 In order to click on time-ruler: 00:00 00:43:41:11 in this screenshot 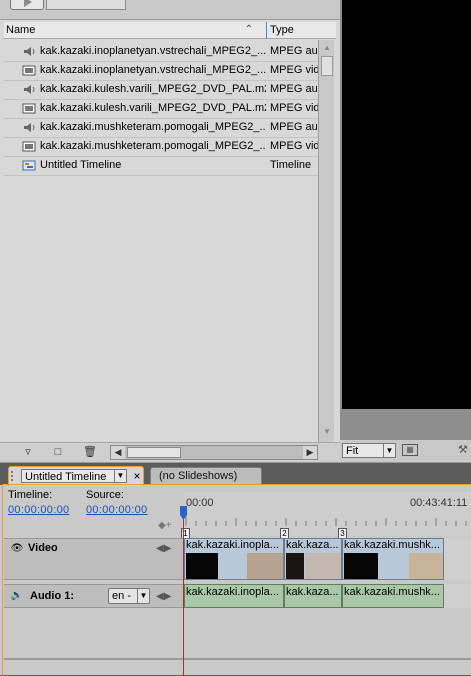, I will do `click(327, 514)`.